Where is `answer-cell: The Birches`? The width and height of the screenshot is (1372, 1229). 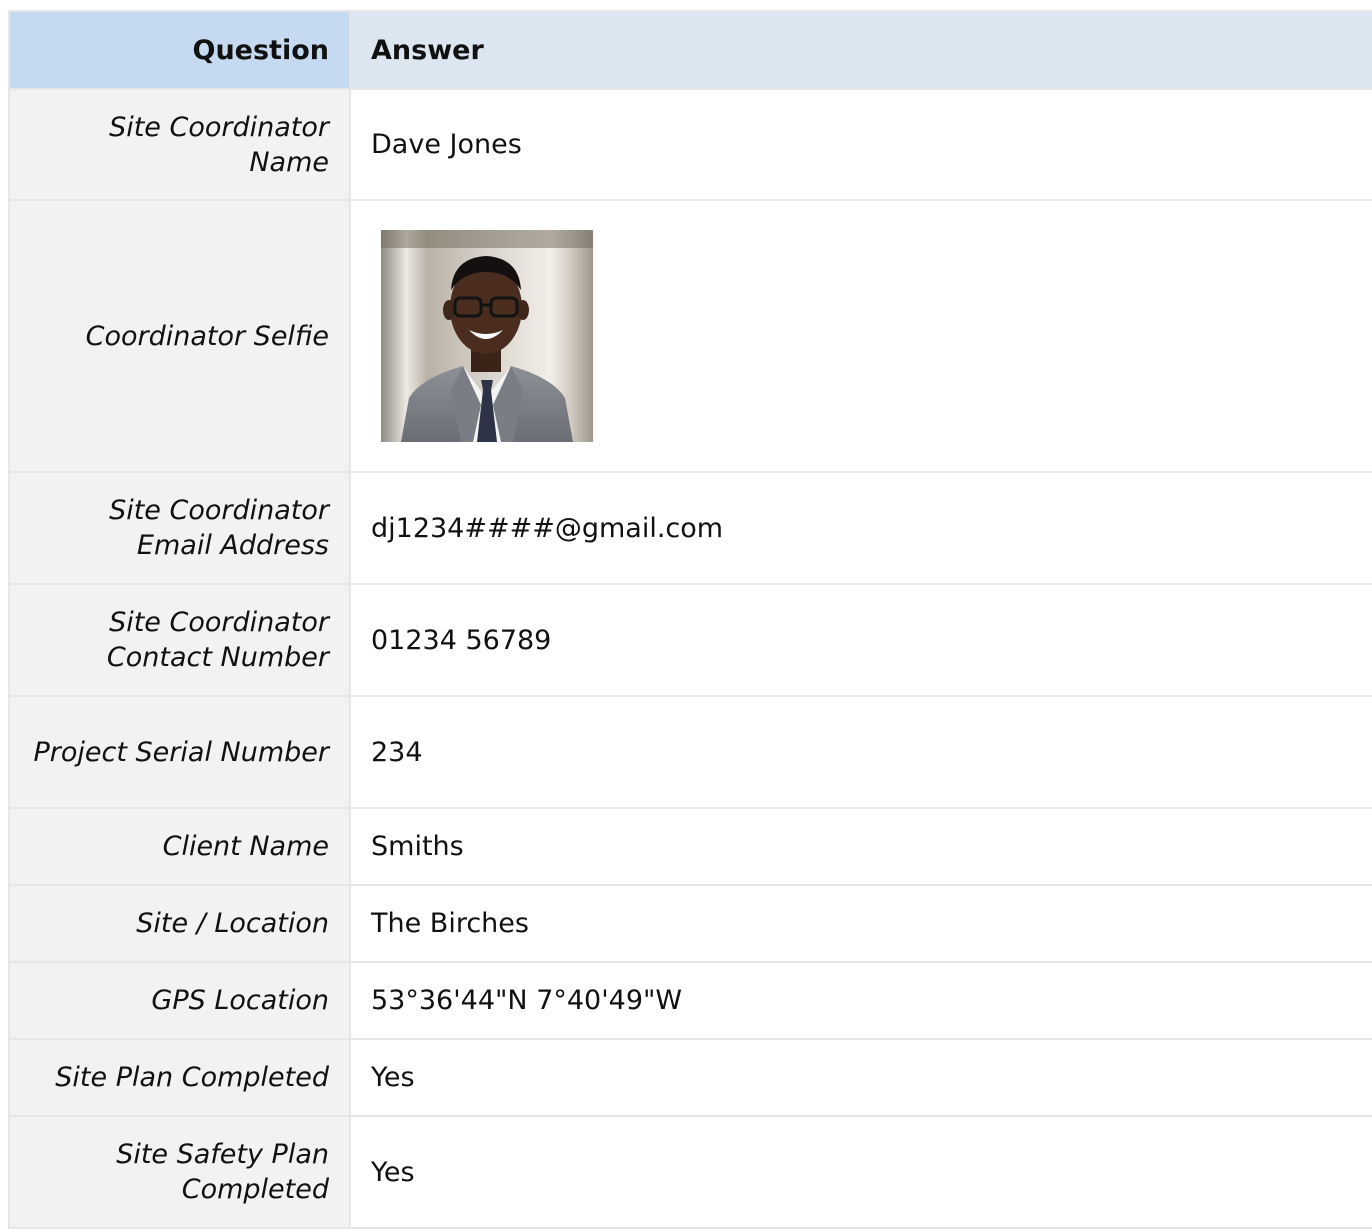
answer-cell: The Birches is located at coordinates (860, 923).